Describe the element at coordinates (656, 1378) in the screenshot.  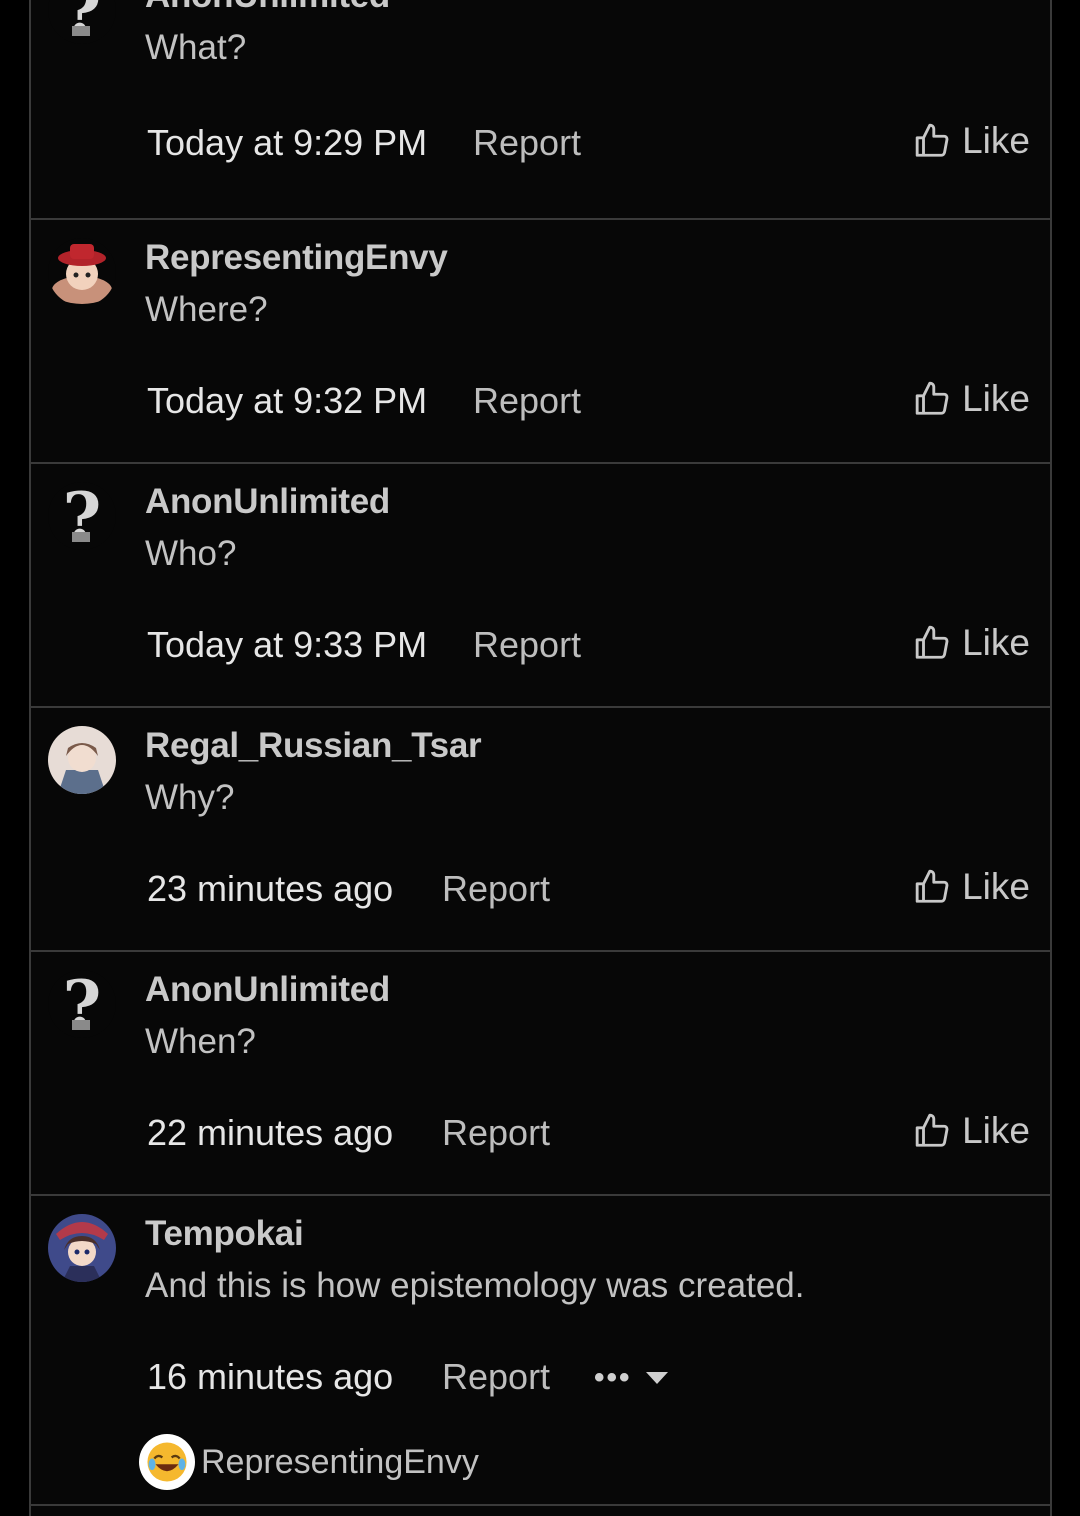
I see `chevron-down-icon` at that location.